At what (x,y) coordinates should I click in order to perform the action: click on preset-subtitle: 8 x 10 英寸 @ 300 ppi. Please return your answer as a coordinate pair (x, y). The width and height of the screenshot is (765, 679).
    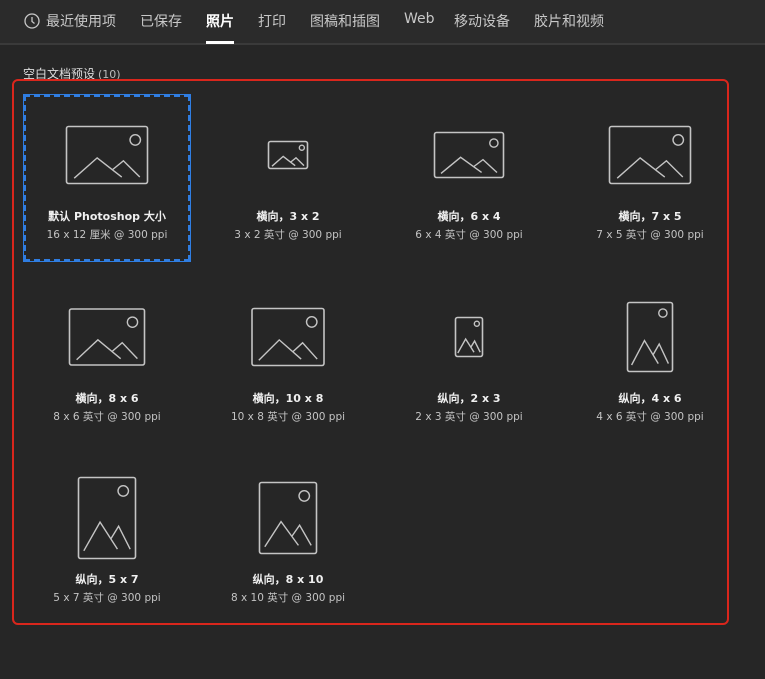
    Looking at the image, I should click on (288, 598).